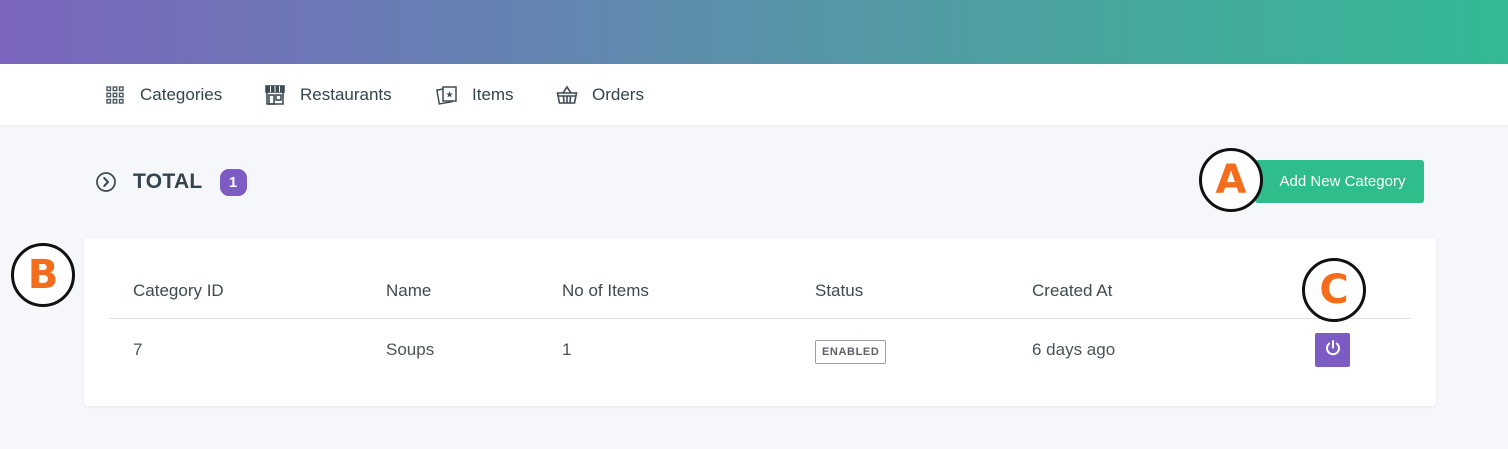 The width and height of the screenshot is (1508, 449). Describe the element at coordinates (168, 181) in the screenshot. I see `total-title: TOTAL` at that location.